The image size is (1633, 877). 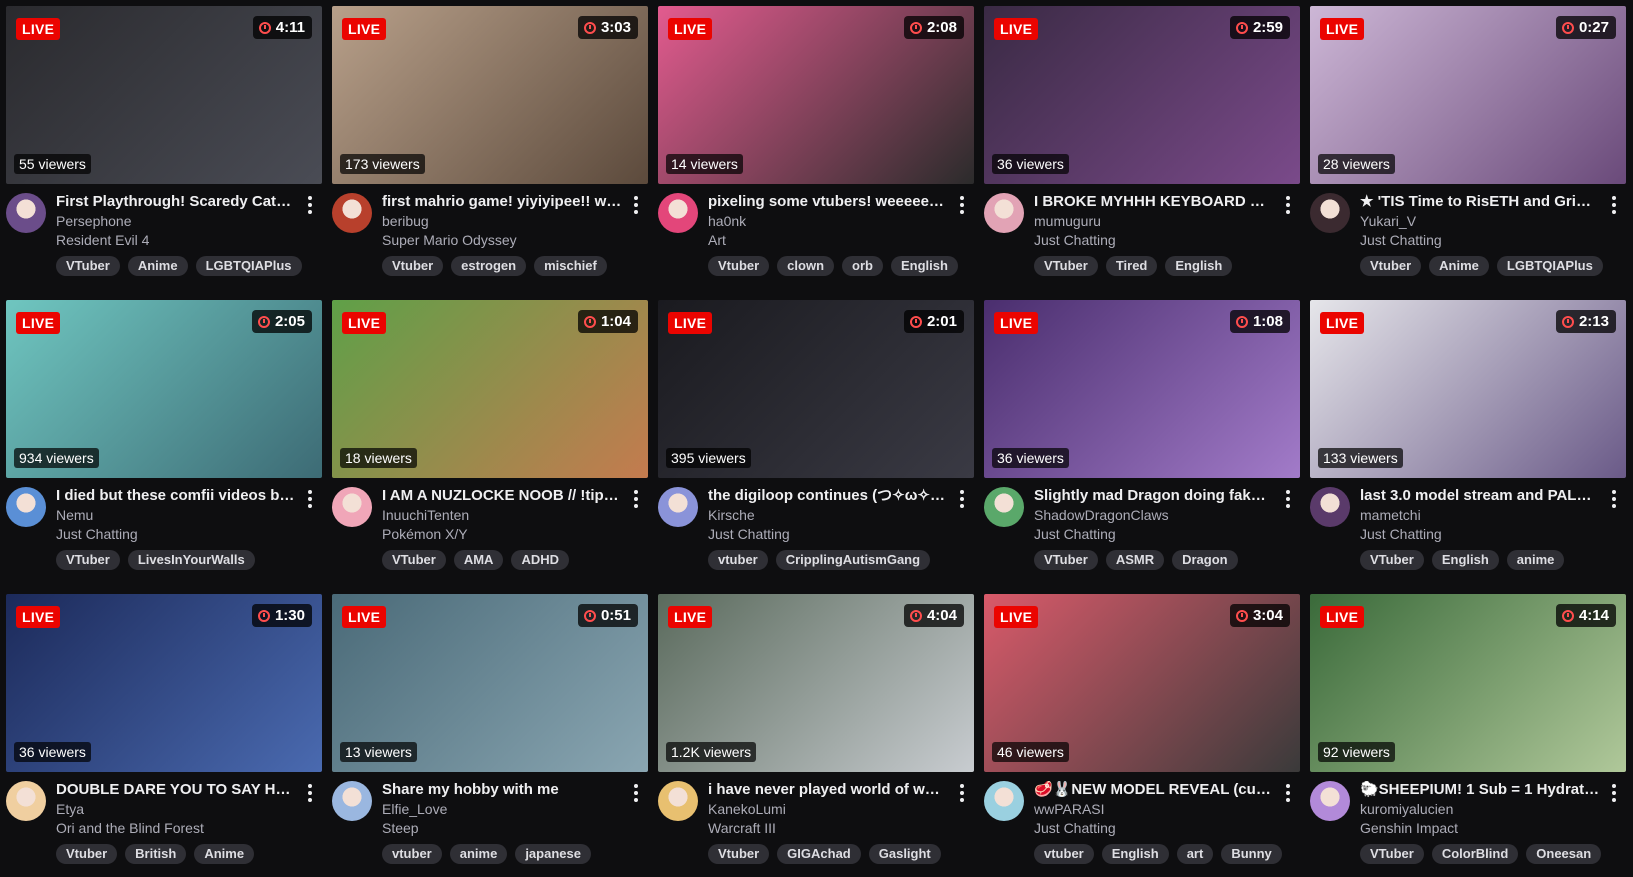 What do you see at coordinates (1205, 560) in the screenshot?
I see `tag-chip: Dragon` at bounding box center [1205, 560].